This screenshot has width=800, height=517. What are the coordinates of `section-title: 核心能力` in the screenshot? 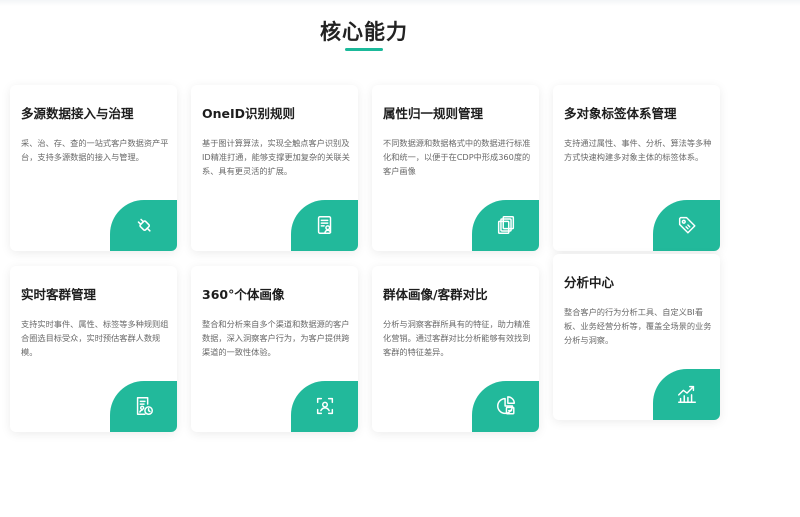 It's located at (364, 32).